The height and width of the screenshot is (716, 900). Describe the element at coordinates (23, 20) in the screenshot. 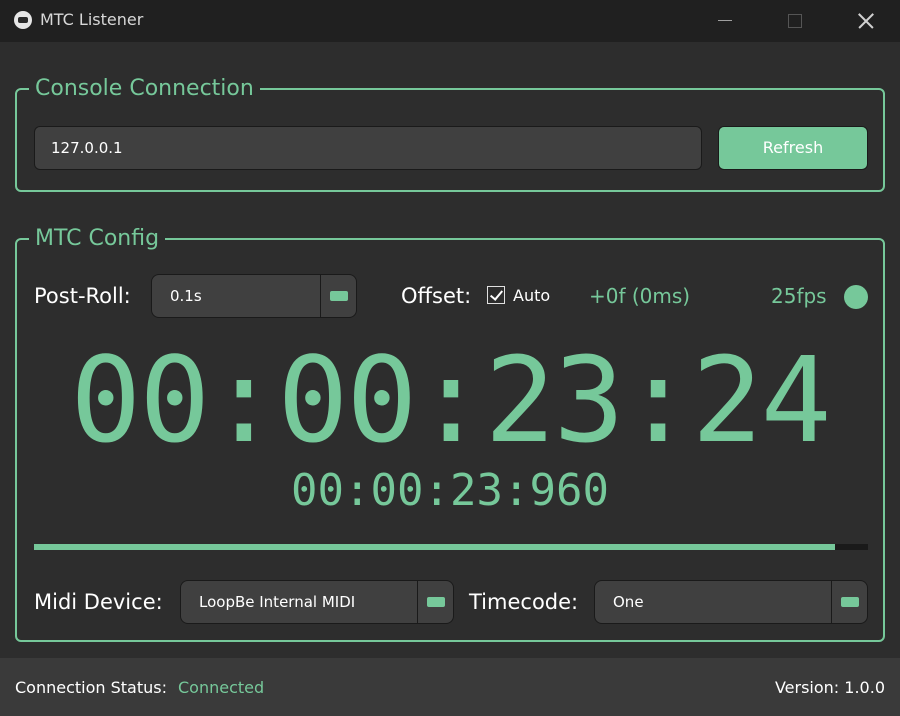

I see `app-logo-icon` at that location.